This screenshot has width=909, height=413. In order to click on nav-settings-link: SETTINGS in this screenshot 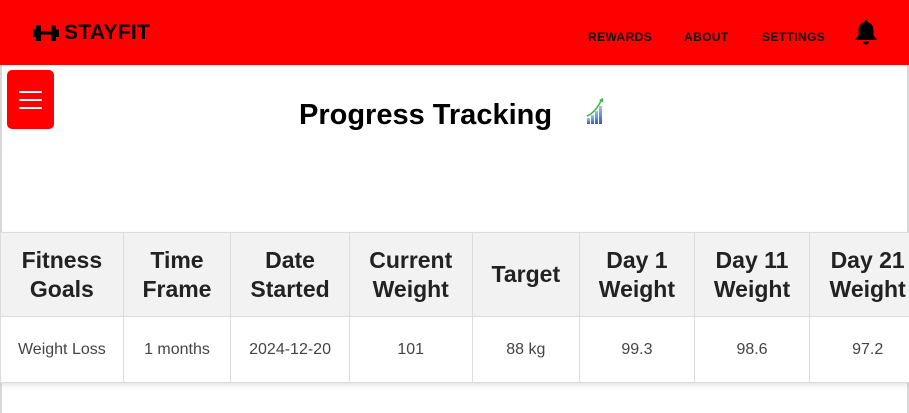, I will do `click(793, 37)`.